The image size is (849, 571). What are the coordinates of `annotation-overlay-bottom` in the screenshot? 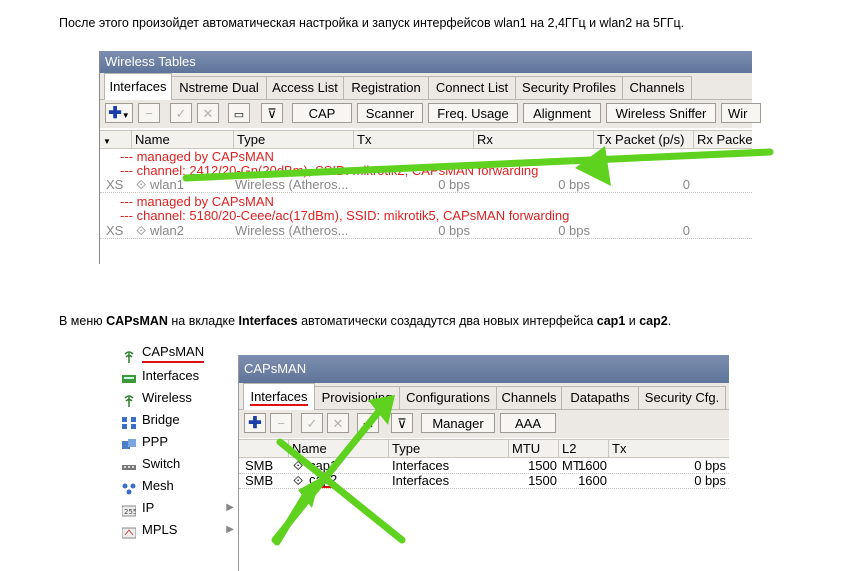 It's located at (338, 470).